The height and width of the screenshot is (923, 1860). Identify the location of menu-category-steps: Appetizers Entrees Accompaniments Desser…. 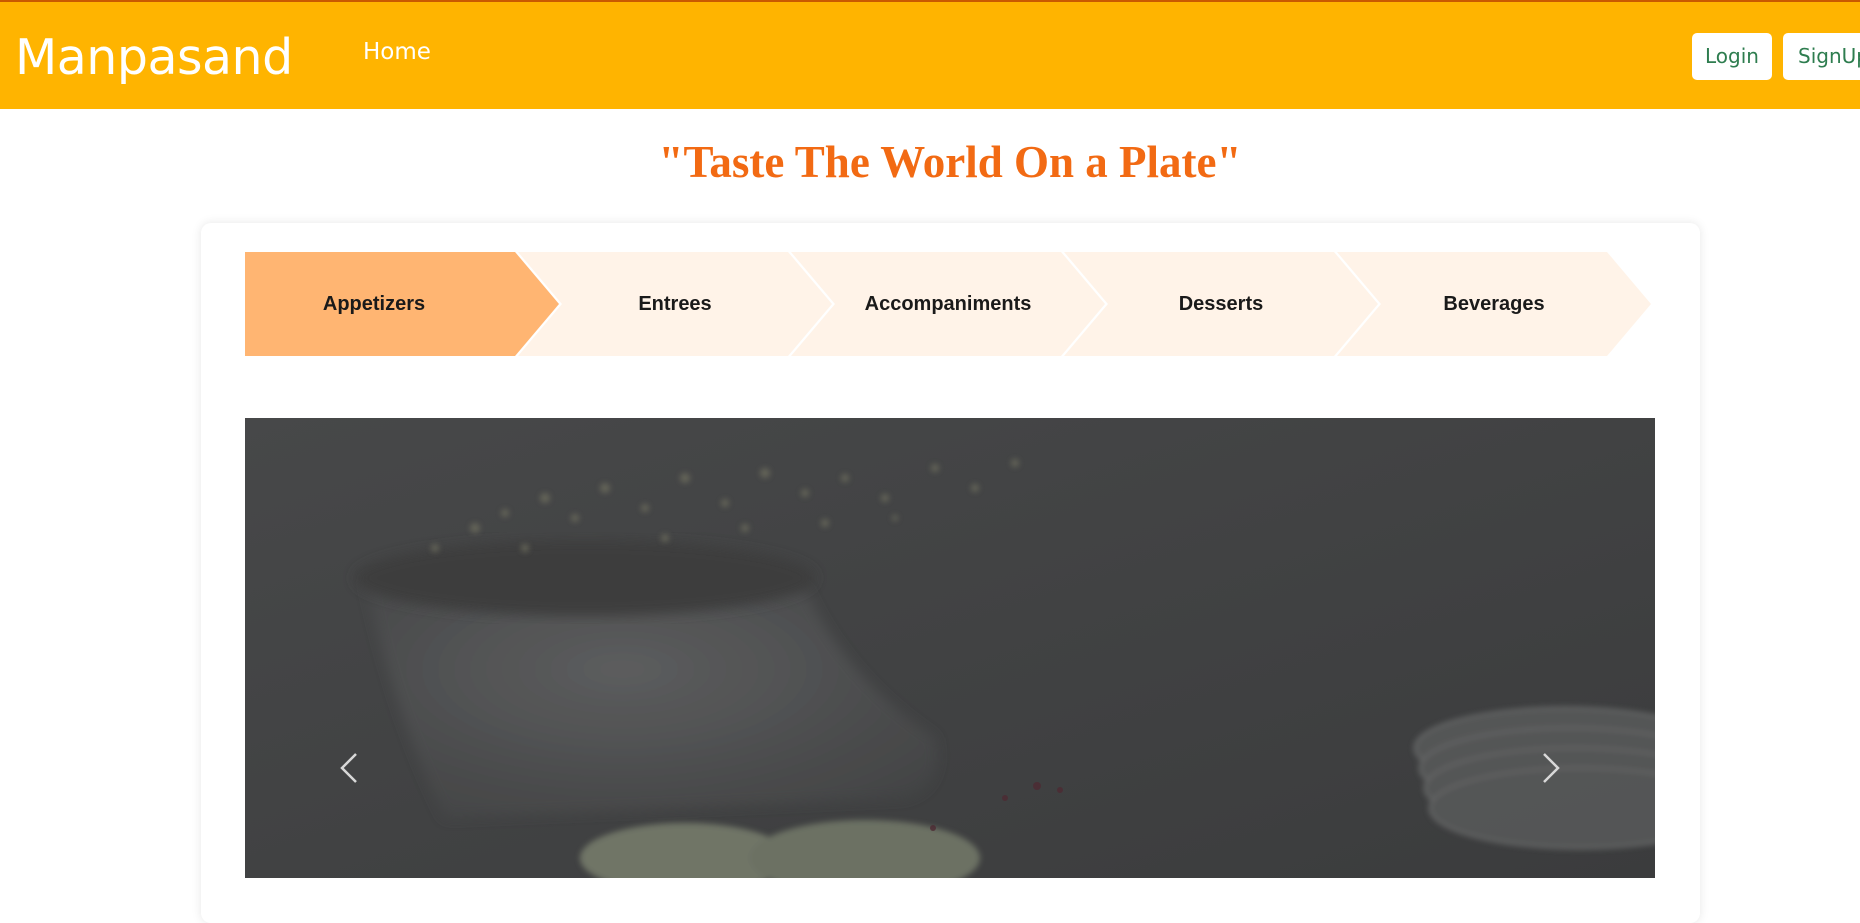
(950, 304).